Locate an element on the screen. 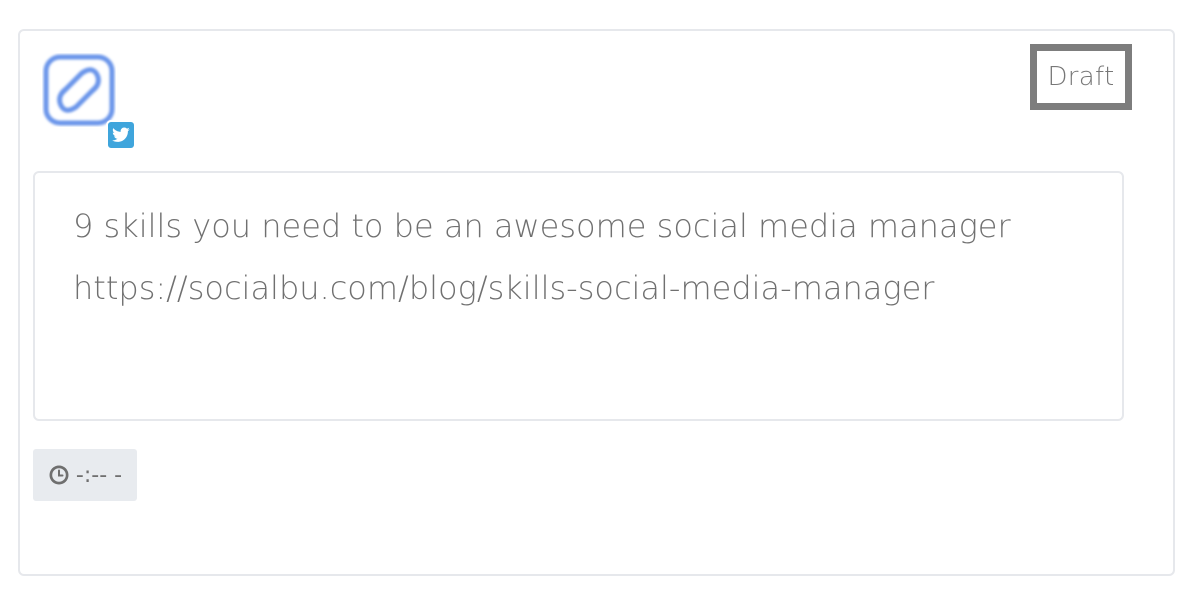 The image size is (1193, 601). schedule-time-label: -:-- - is located at coordinates (99, 475).